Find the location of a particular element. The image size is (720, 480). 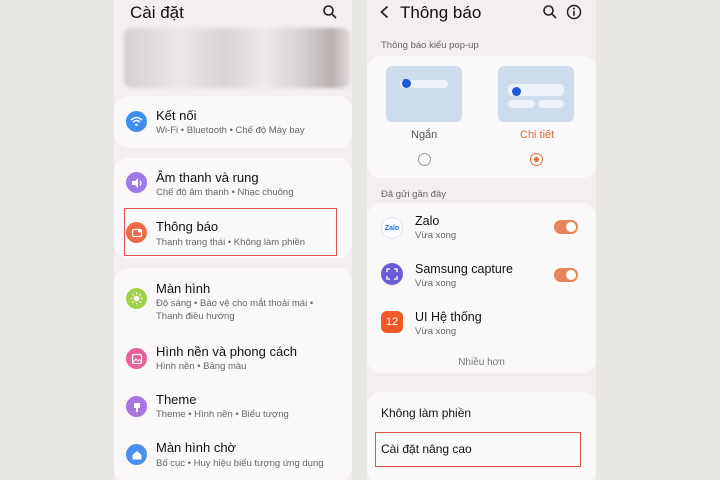

back-arrow-icon is located at coordinates (385, 12).